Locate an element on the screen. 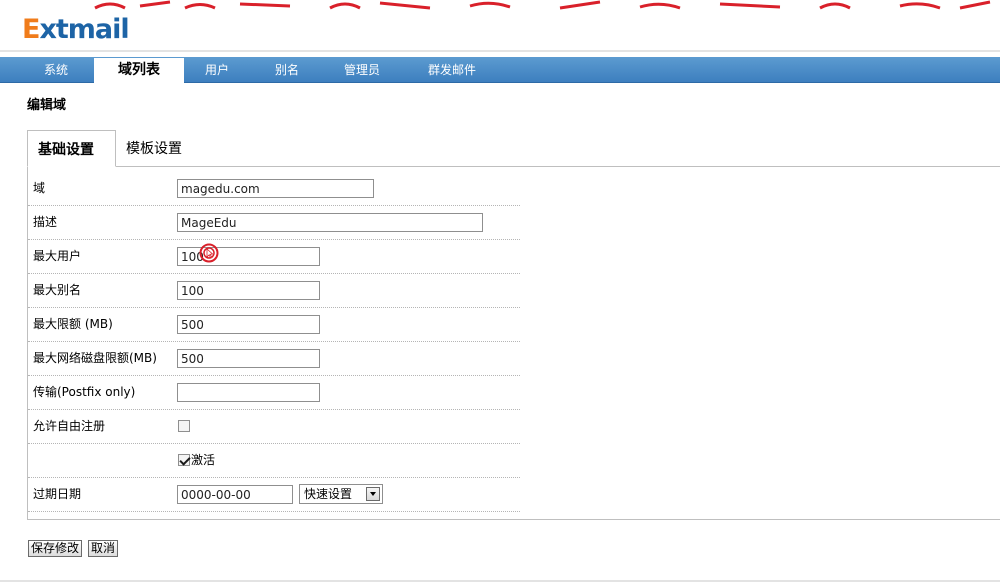  max-quota-input is located at coordinates (248, 324).